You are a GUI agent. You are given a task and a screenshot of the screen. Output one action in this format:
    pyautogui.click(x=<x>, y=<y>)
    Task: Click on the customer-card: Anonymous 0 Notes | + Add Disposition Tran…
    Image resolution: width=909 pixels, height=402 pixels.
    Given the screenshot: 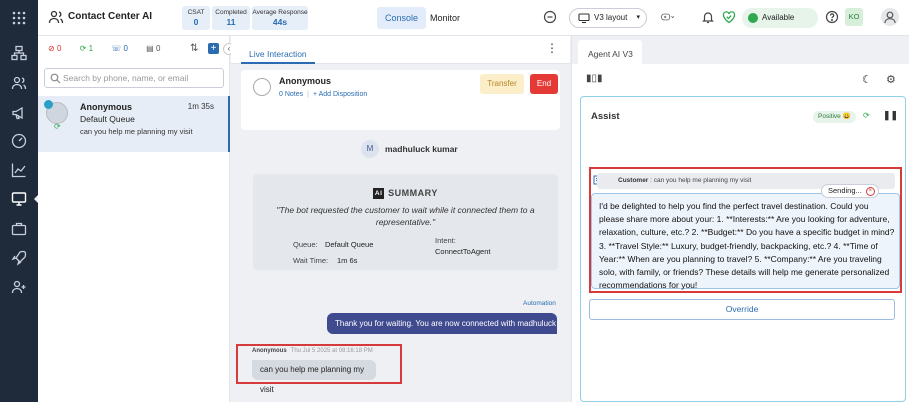 What is the action you would take?
    pyautogui.click(x=400, y=100)
    